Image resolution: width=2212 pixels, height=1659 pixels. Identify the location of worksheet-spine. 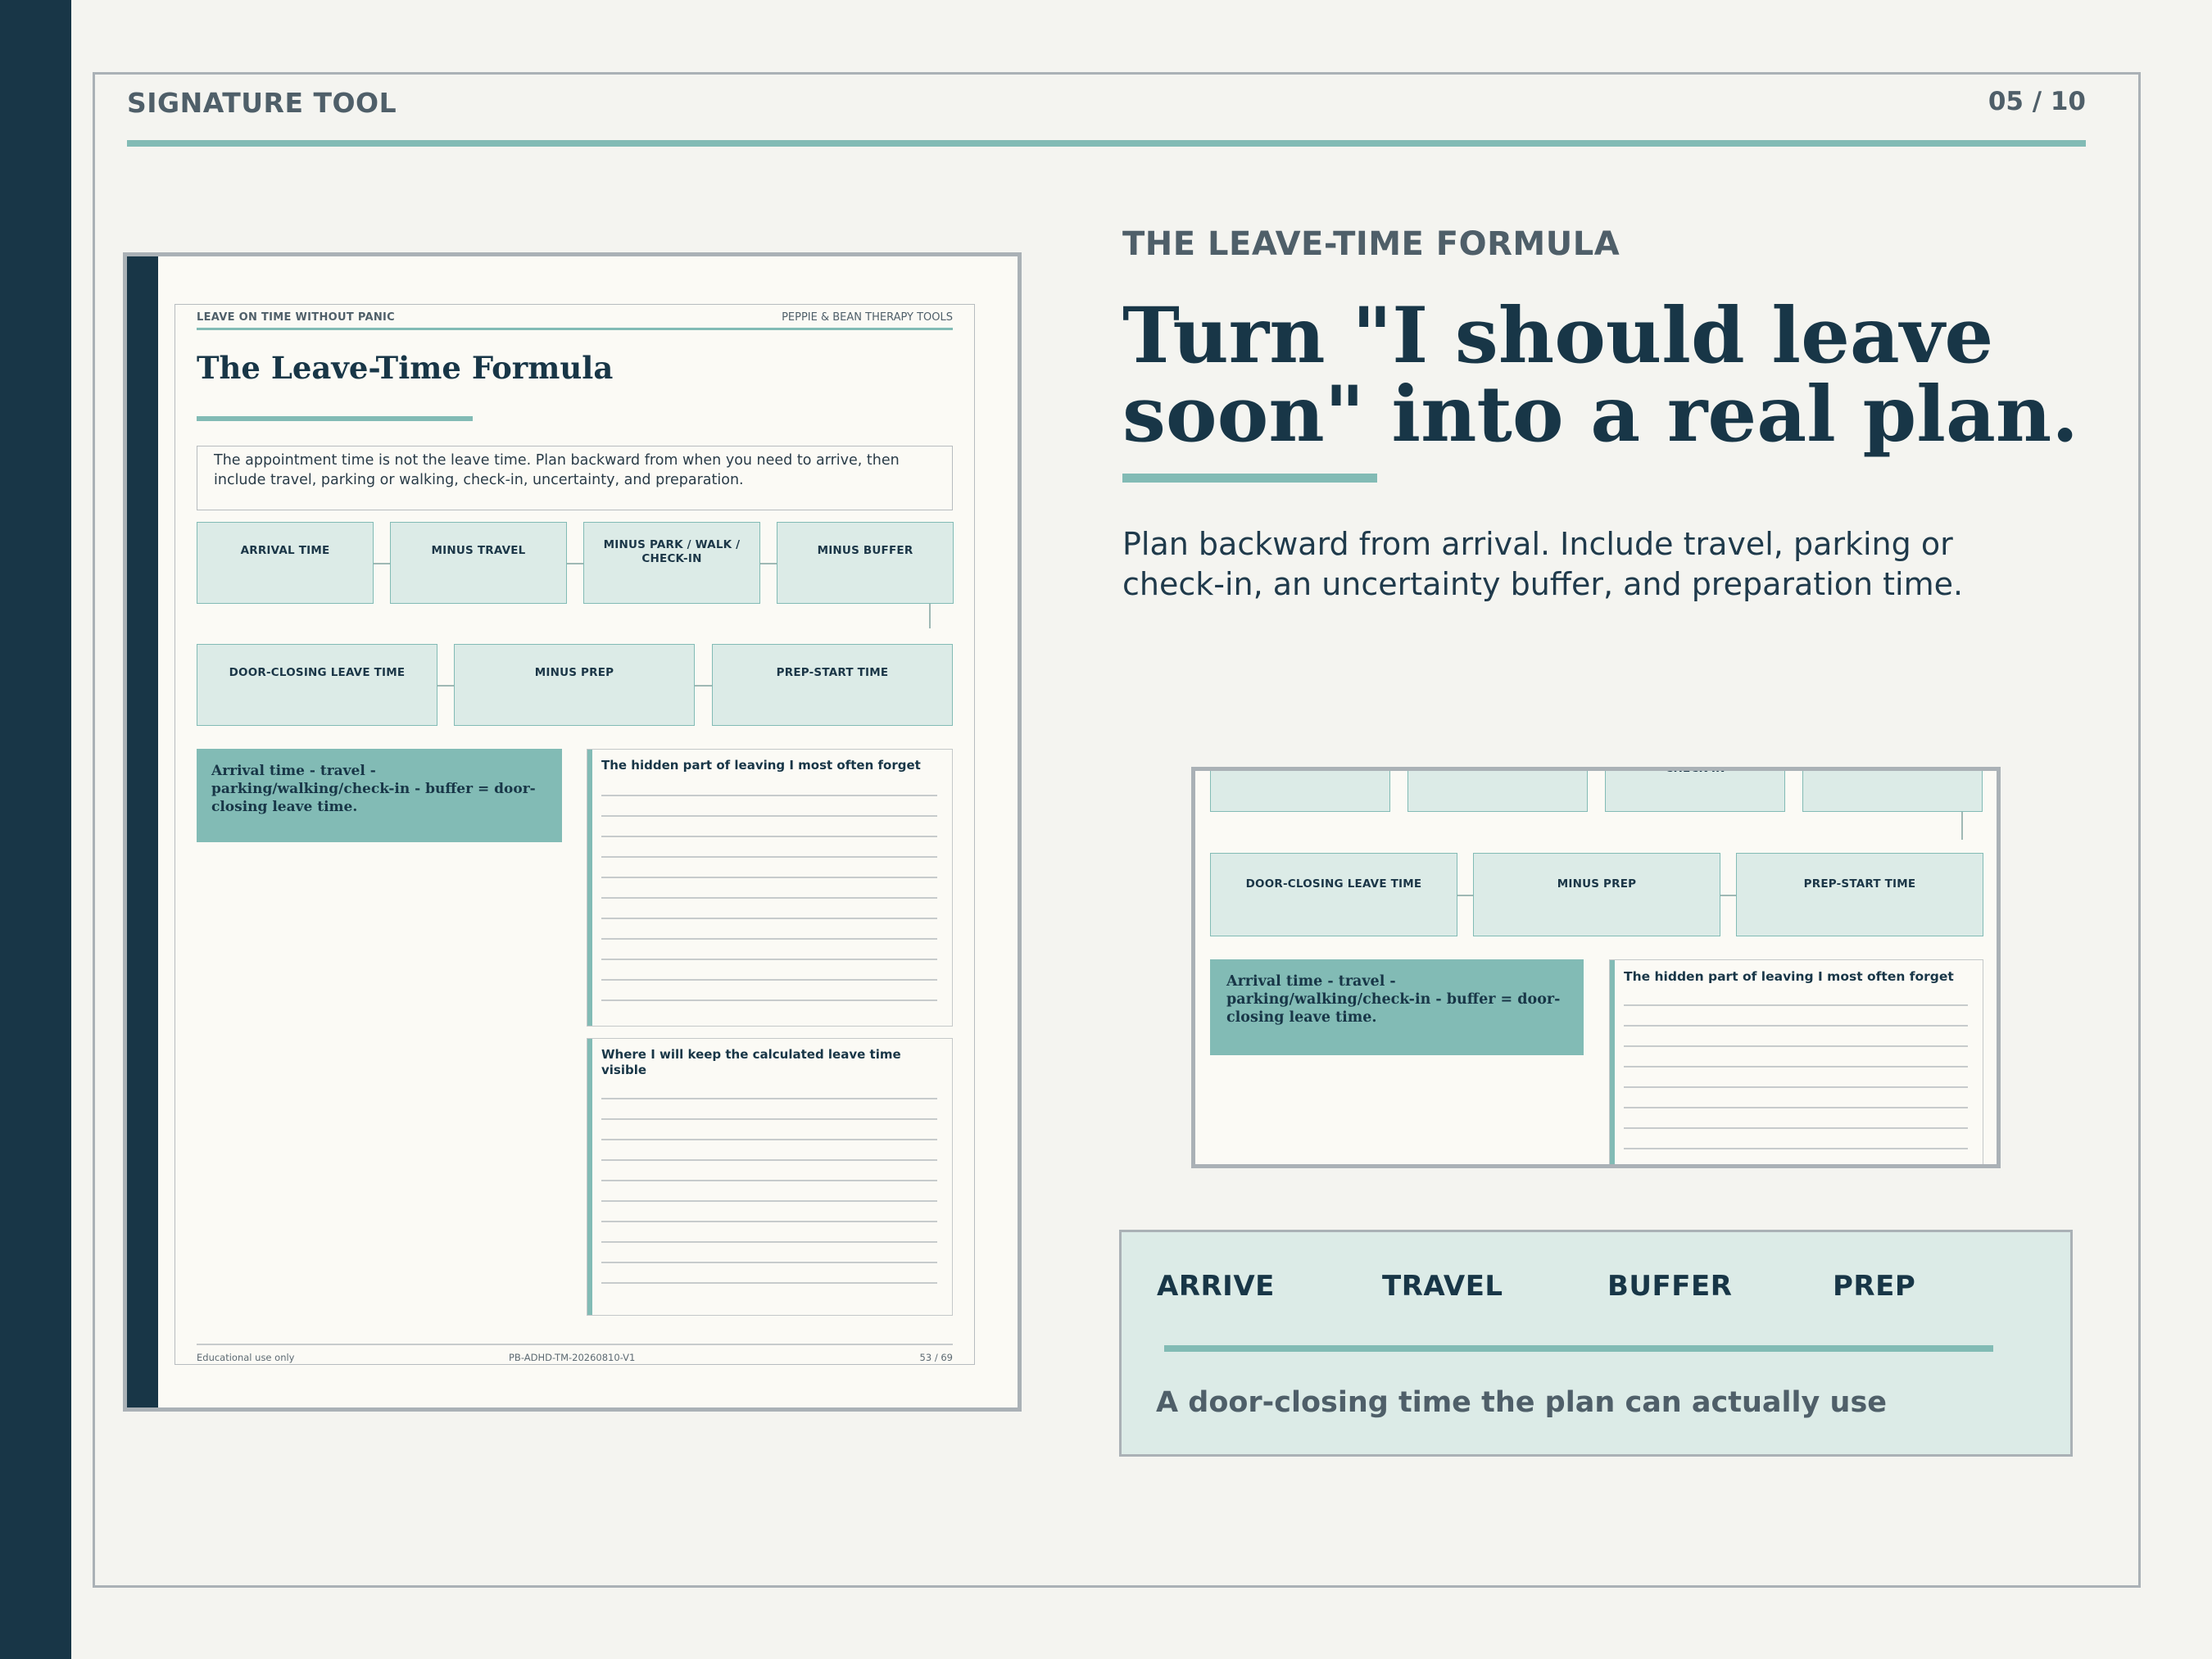
(142, 831).